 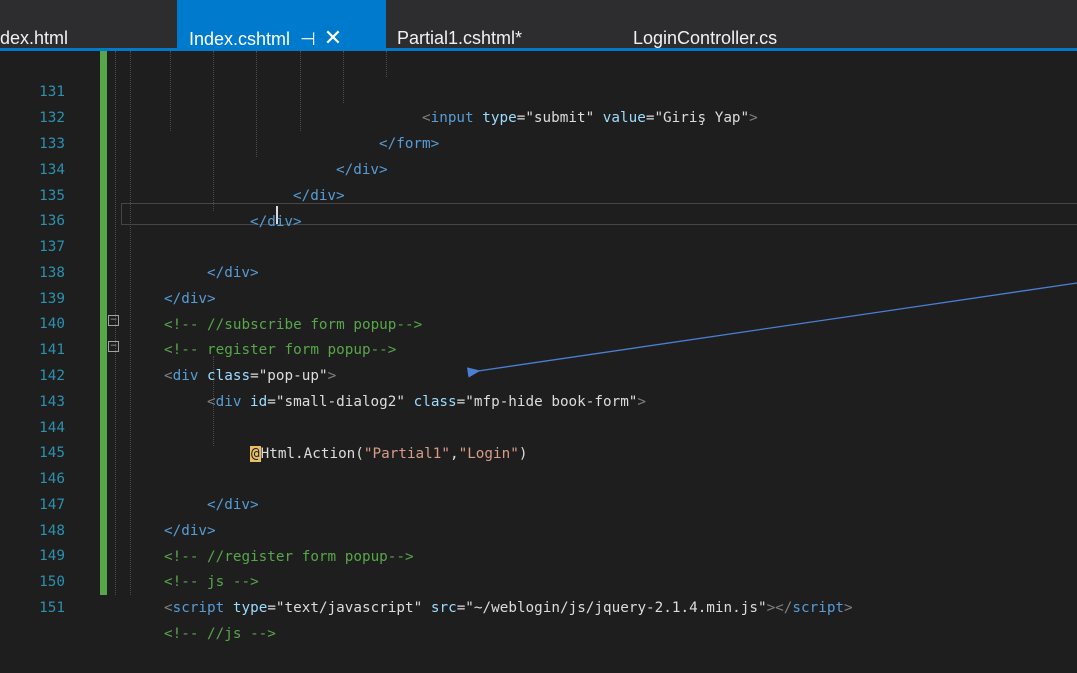 I want to click on annotation-arrow, so click(x=771, y=330).